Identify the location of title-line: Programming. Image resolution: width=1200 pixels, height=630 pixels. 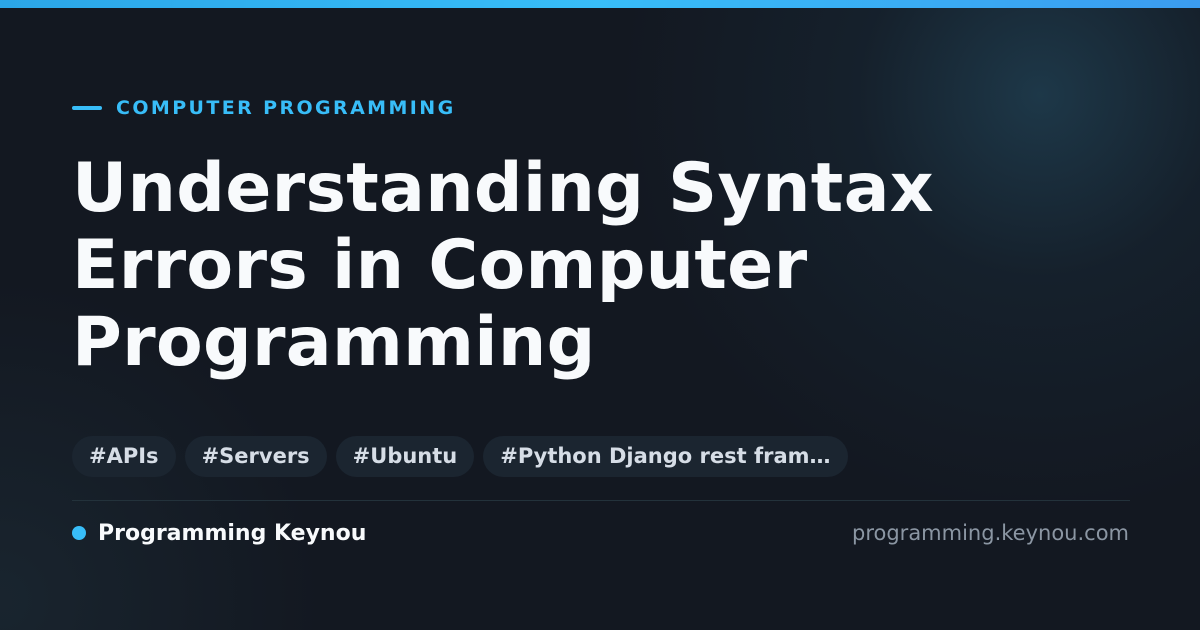
(334, 342).